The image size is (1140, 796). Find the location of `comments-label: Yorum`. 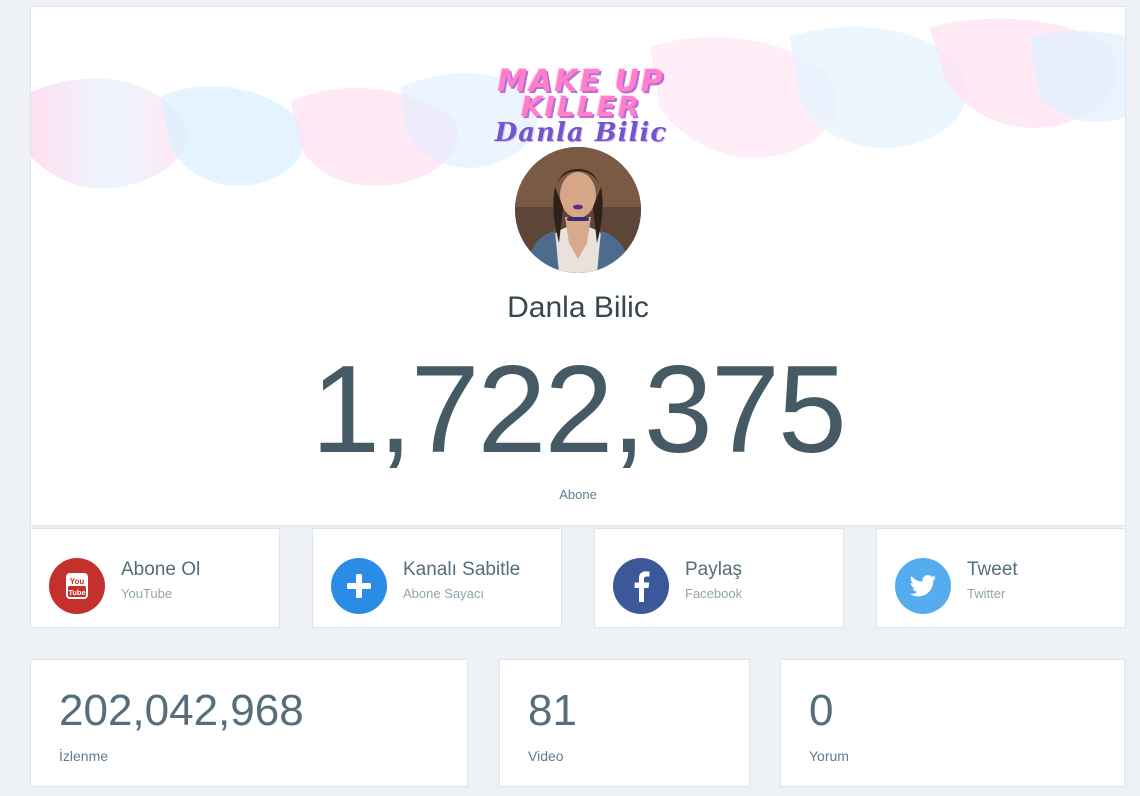

comments-label: Yorum is located at coordinates (829, 756).